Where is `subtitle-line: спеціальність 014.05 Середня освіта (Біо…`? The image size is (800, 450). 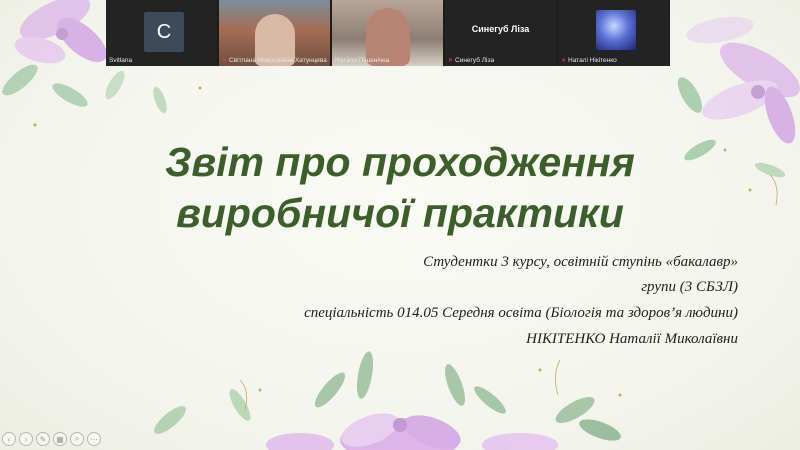
subtitle-line: спеціальність 014.05 Середня освіта (Біо… is located at coordinates (521, 313).